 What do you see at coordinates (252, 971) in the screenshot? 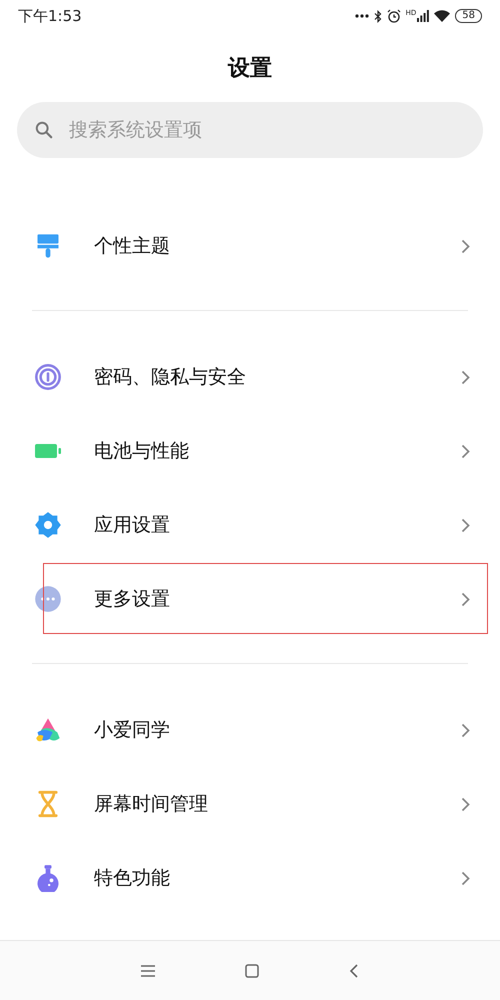
I see `home-icon` at bounding box center [252, 971].